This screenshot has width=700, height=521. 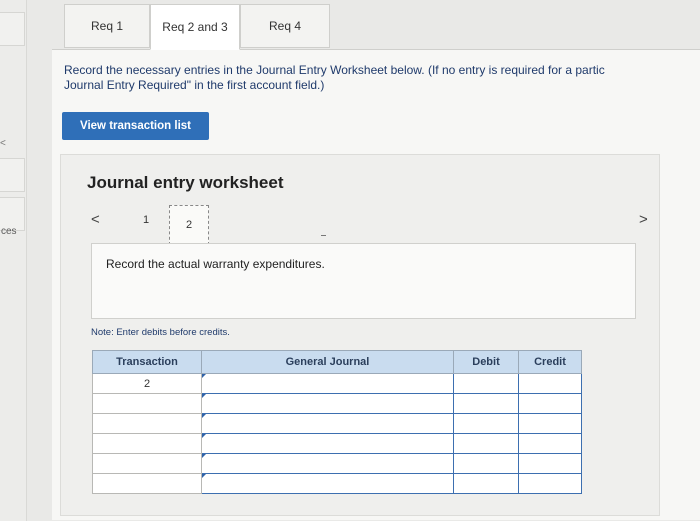 What do you see at coordinates (147, 383) in the screenshot?
I see `transaction-cell: 2` at bounding box center [147, 383].